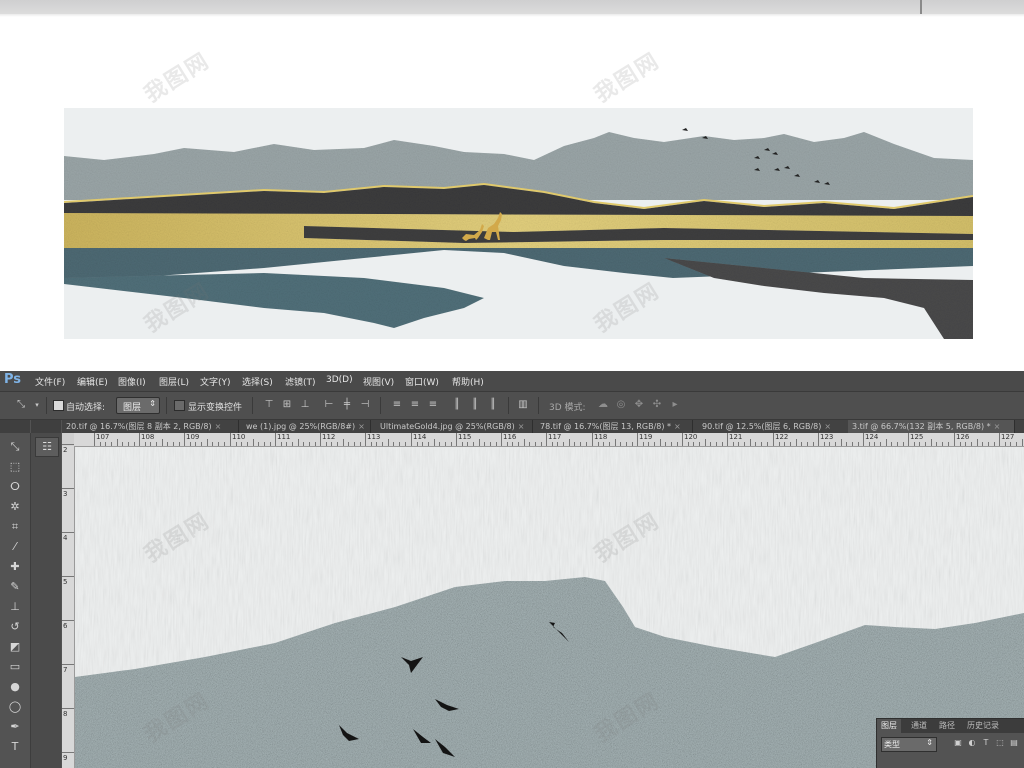 The width and height of the screenshot is (1024, 768). What do you see at coordinates (339, 380) in the screenshot?
I see `menu-3d: 3D(D)` at bounding box center [339, 380].